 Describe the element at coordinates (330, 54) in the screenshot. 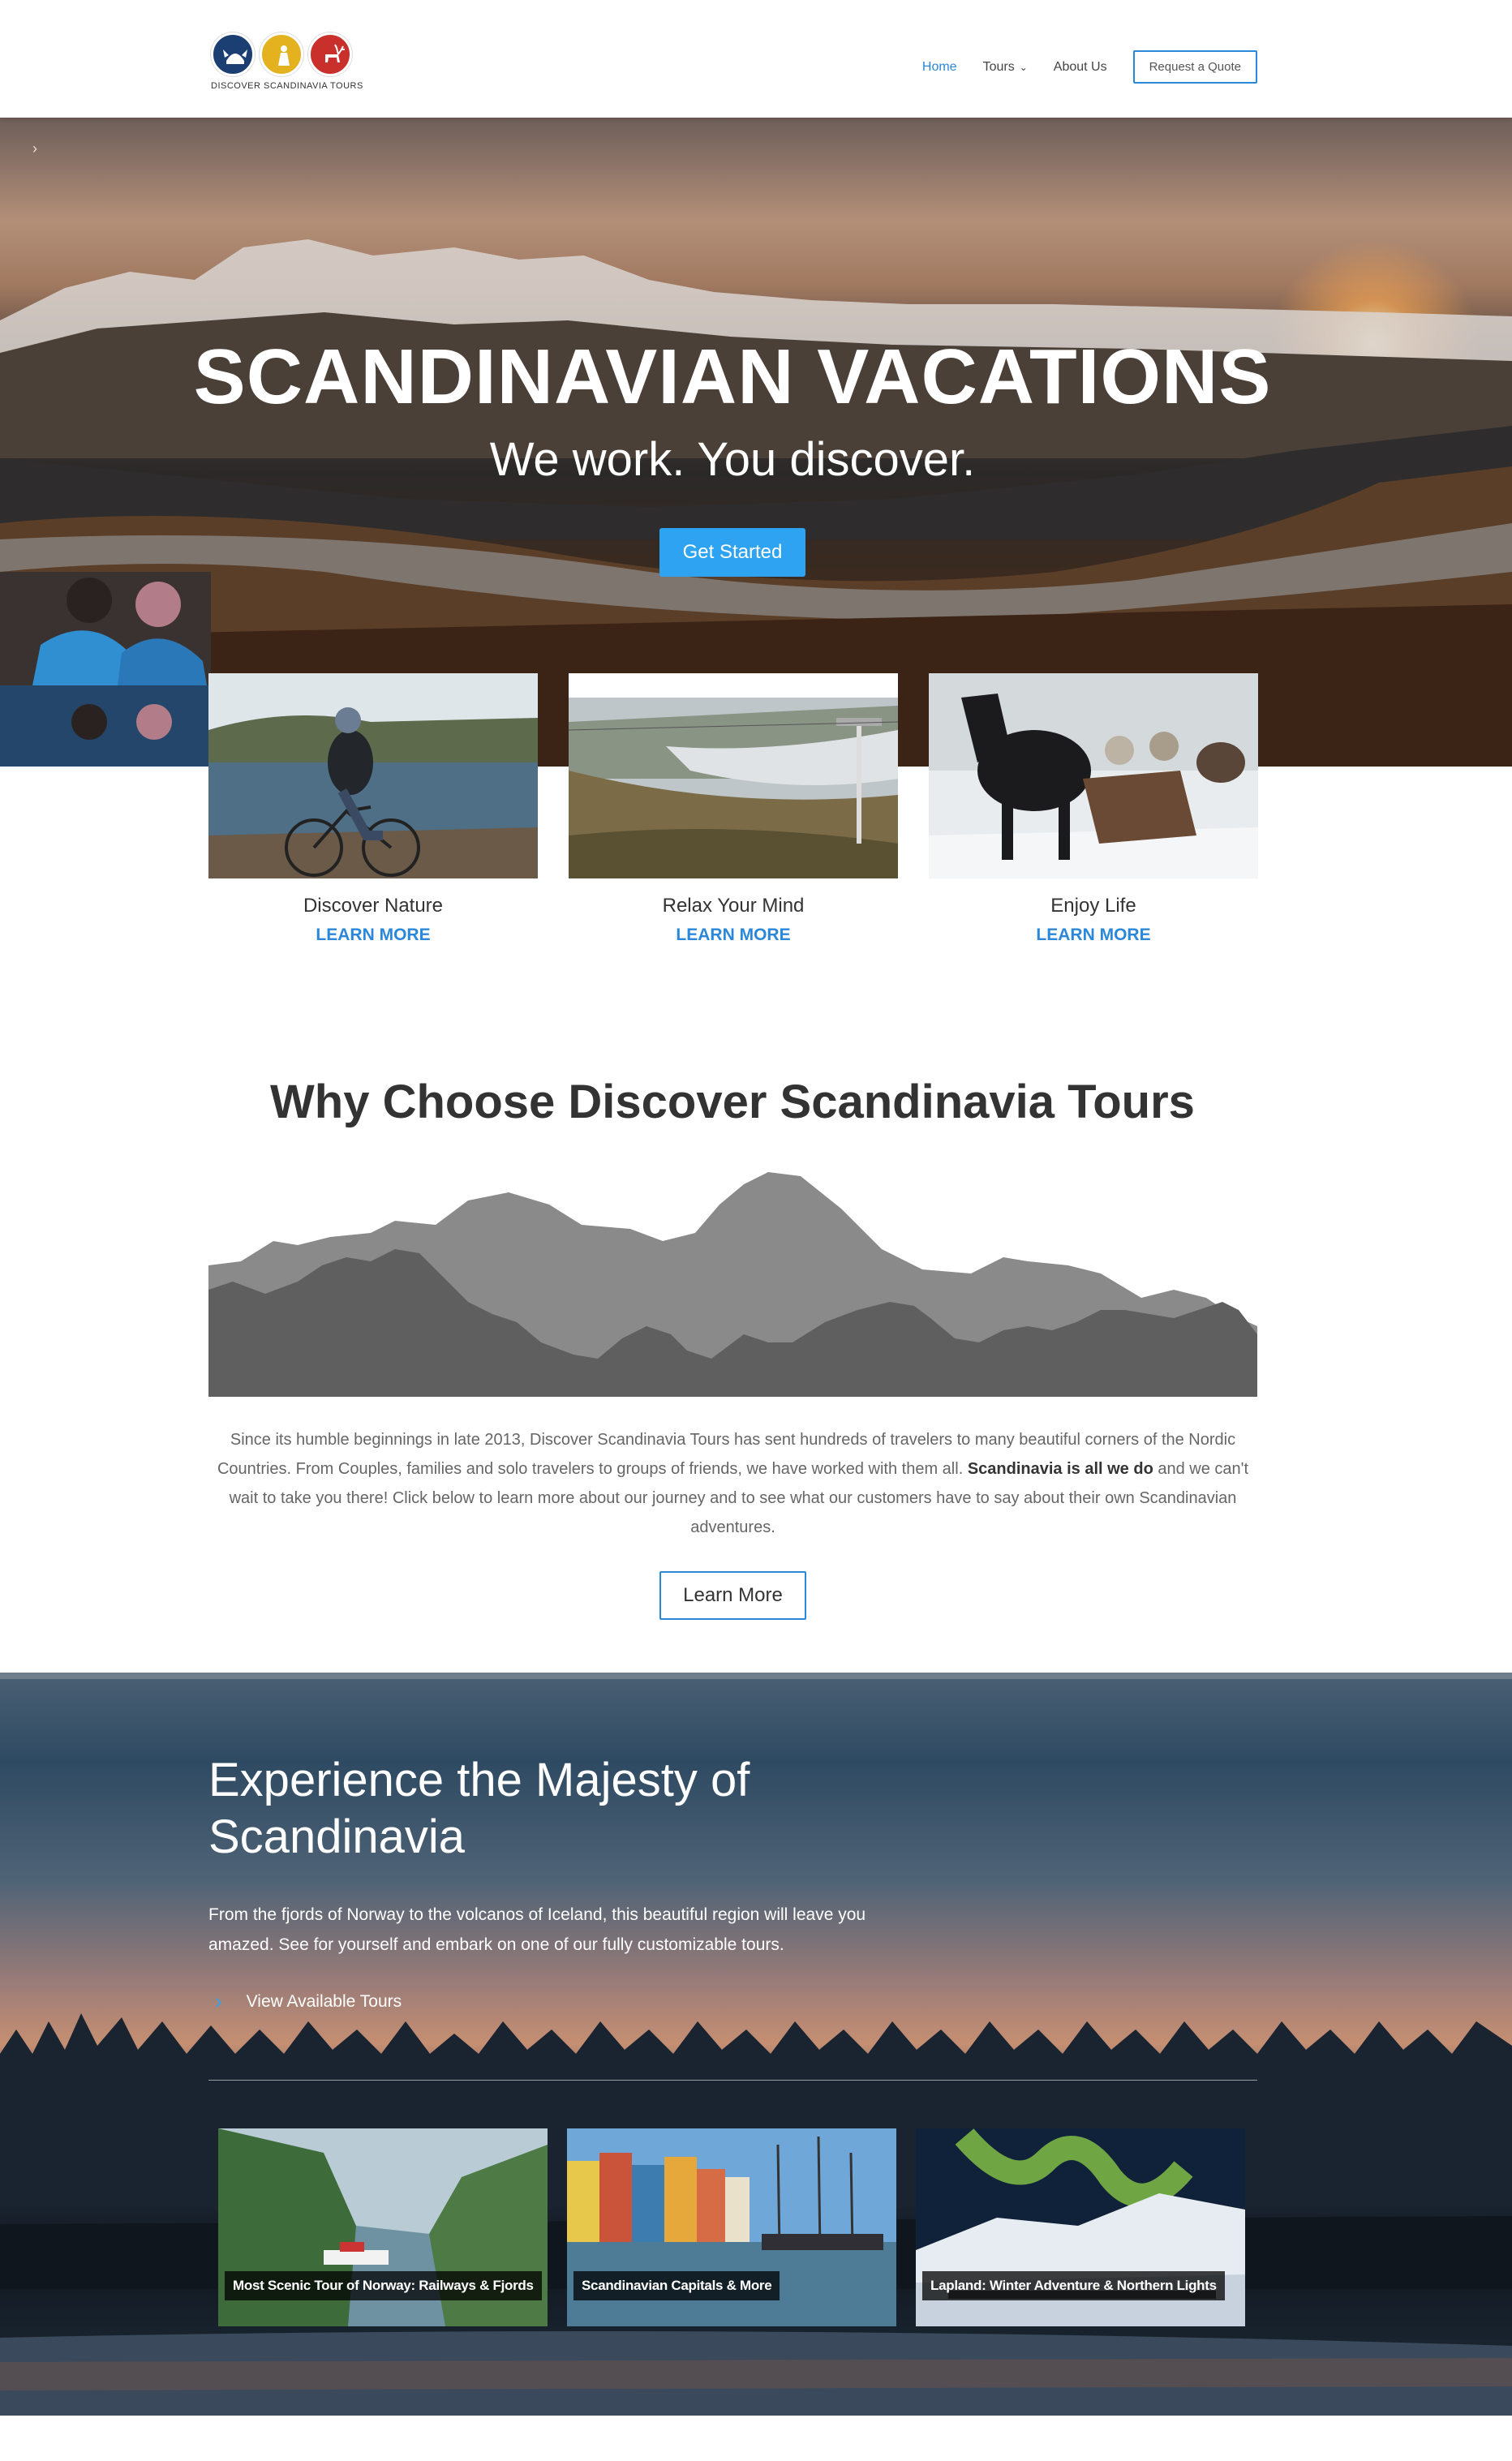

I see `reindeer-icon` at that location.